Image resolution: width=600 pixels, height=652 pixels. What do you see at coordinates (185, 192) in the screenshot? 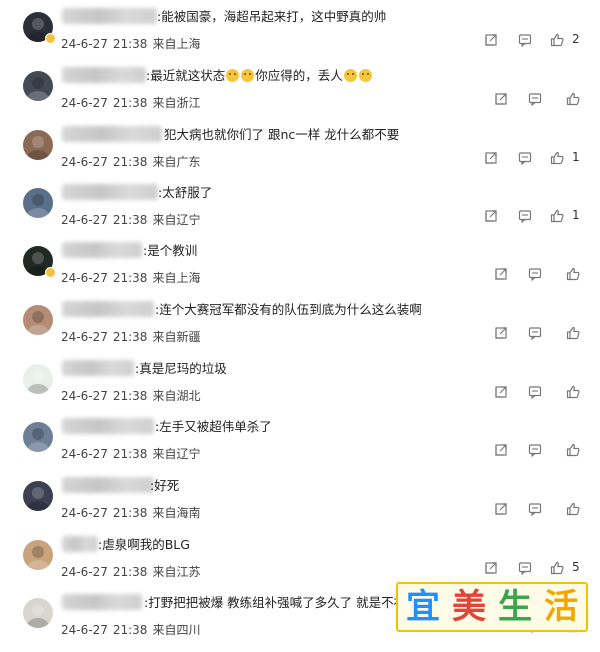
I see `comment-text: :太舒服了` at bounding box center [185, 192].